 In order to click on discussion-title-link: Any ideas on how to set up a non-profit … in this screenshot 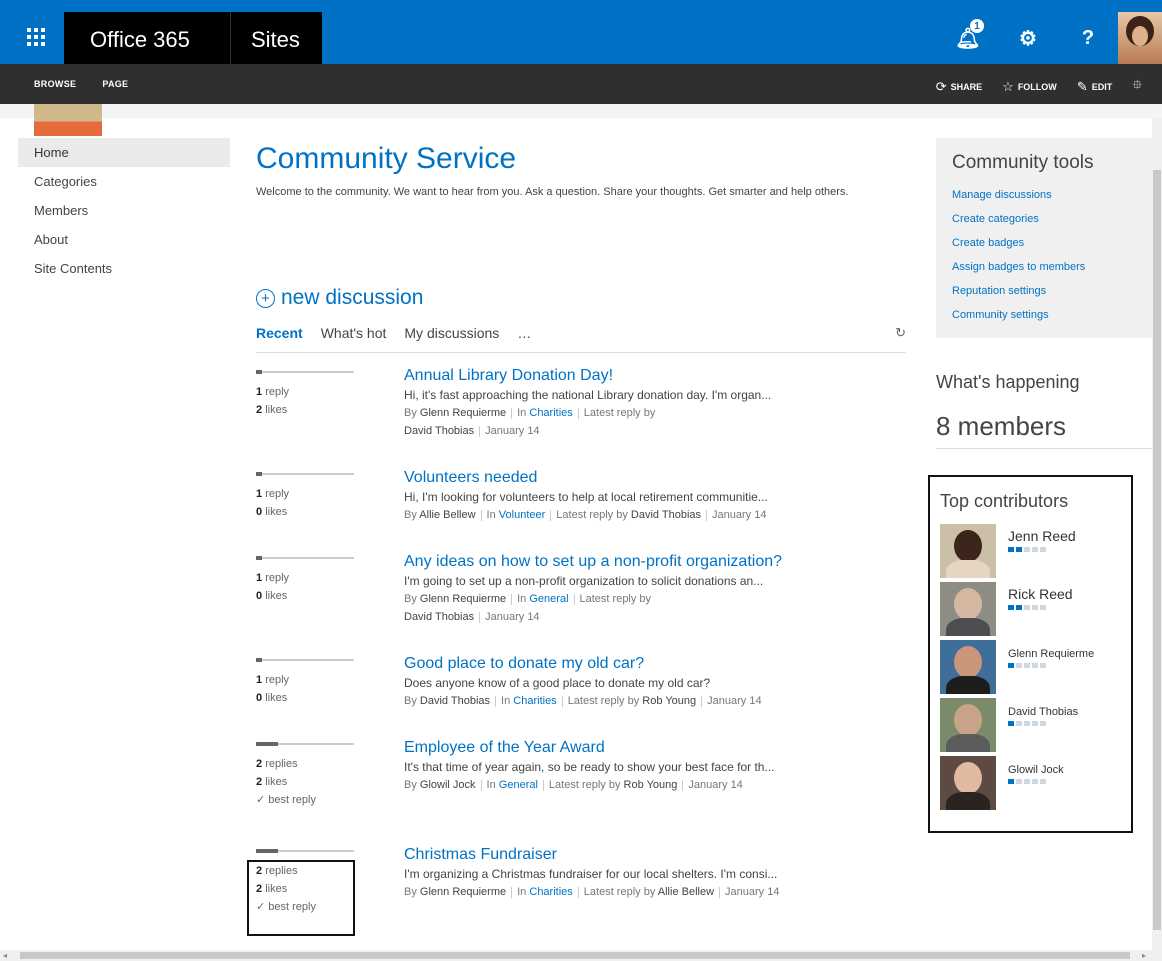, I will do `click(659, 562)`.